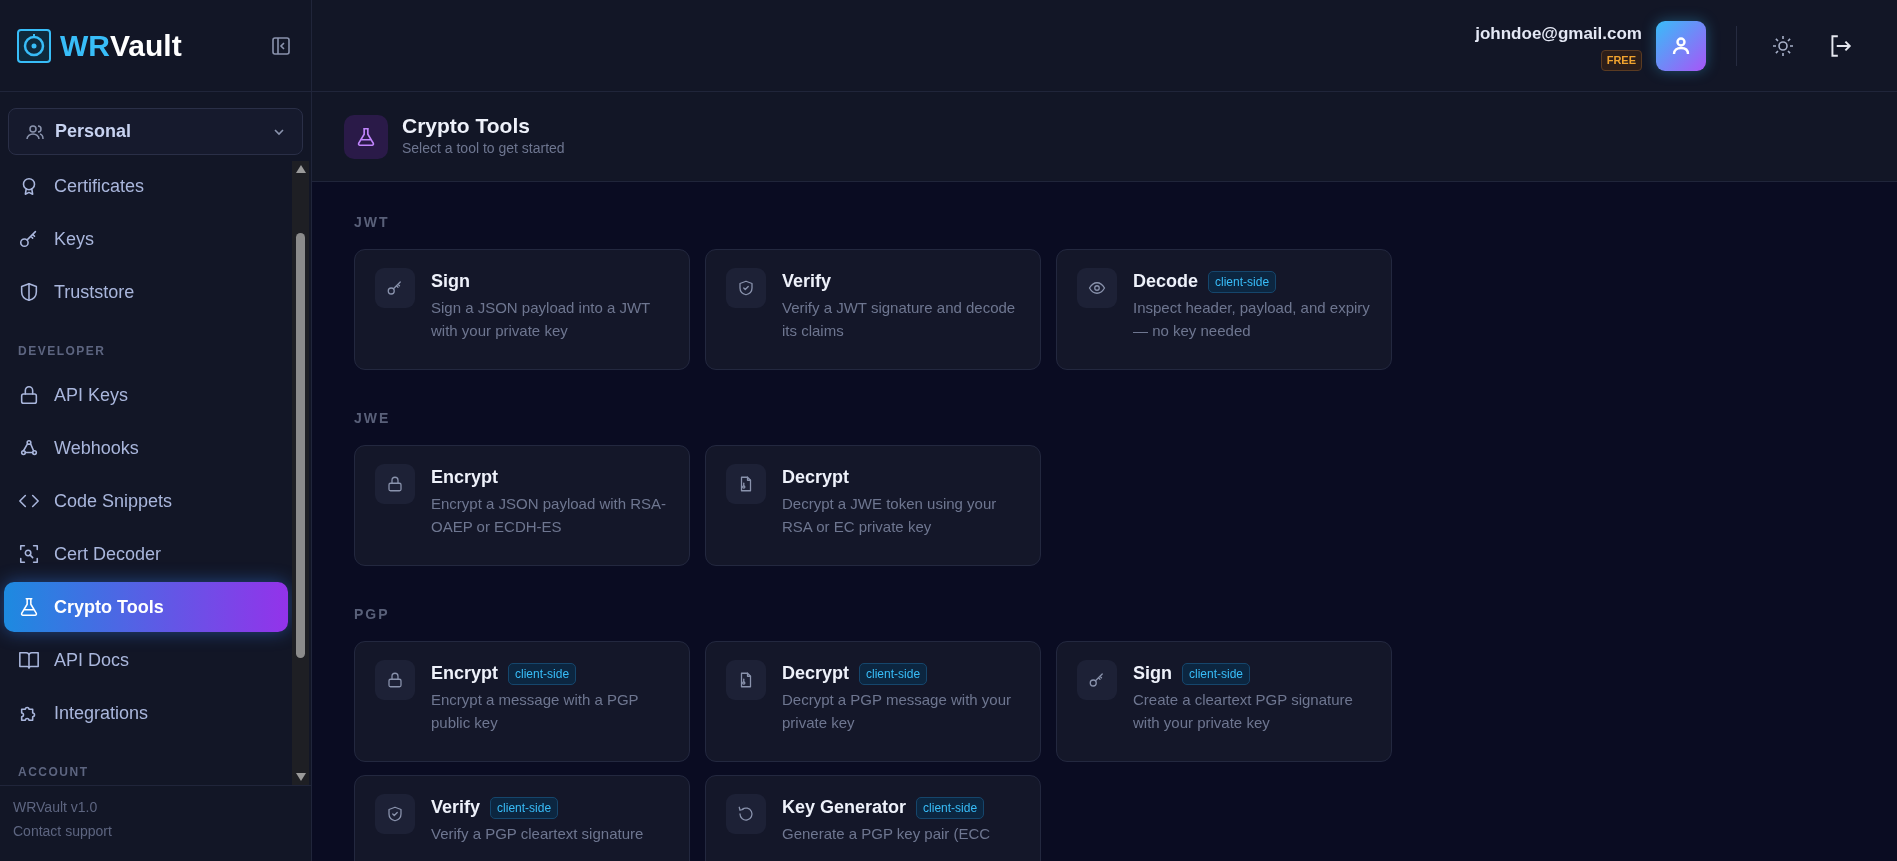  I want to click on tool-description: Verify a PGP cleartext signature, so click(537, 834).